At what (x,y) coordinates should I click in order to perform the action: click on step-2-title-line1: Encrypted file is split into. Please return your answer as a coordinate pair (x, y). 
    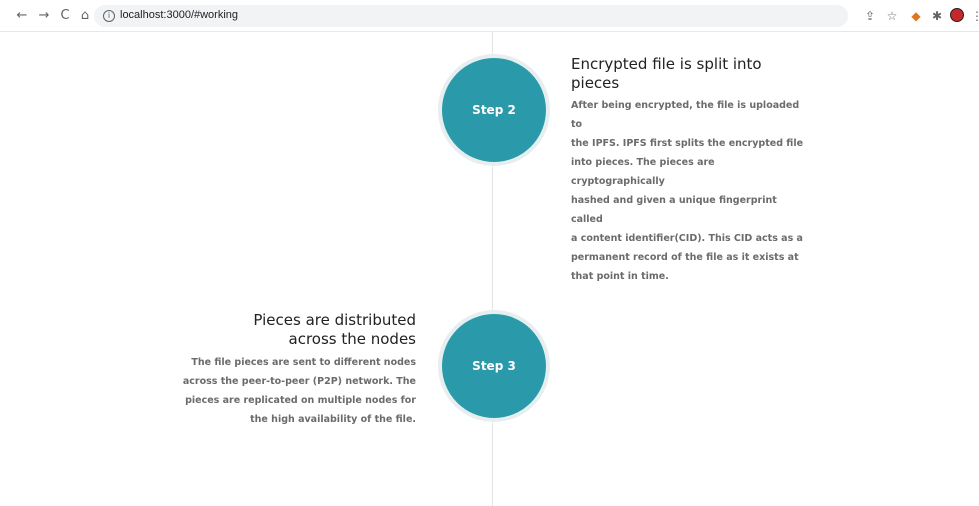
    Looking at the image, I should click on (666, 64).